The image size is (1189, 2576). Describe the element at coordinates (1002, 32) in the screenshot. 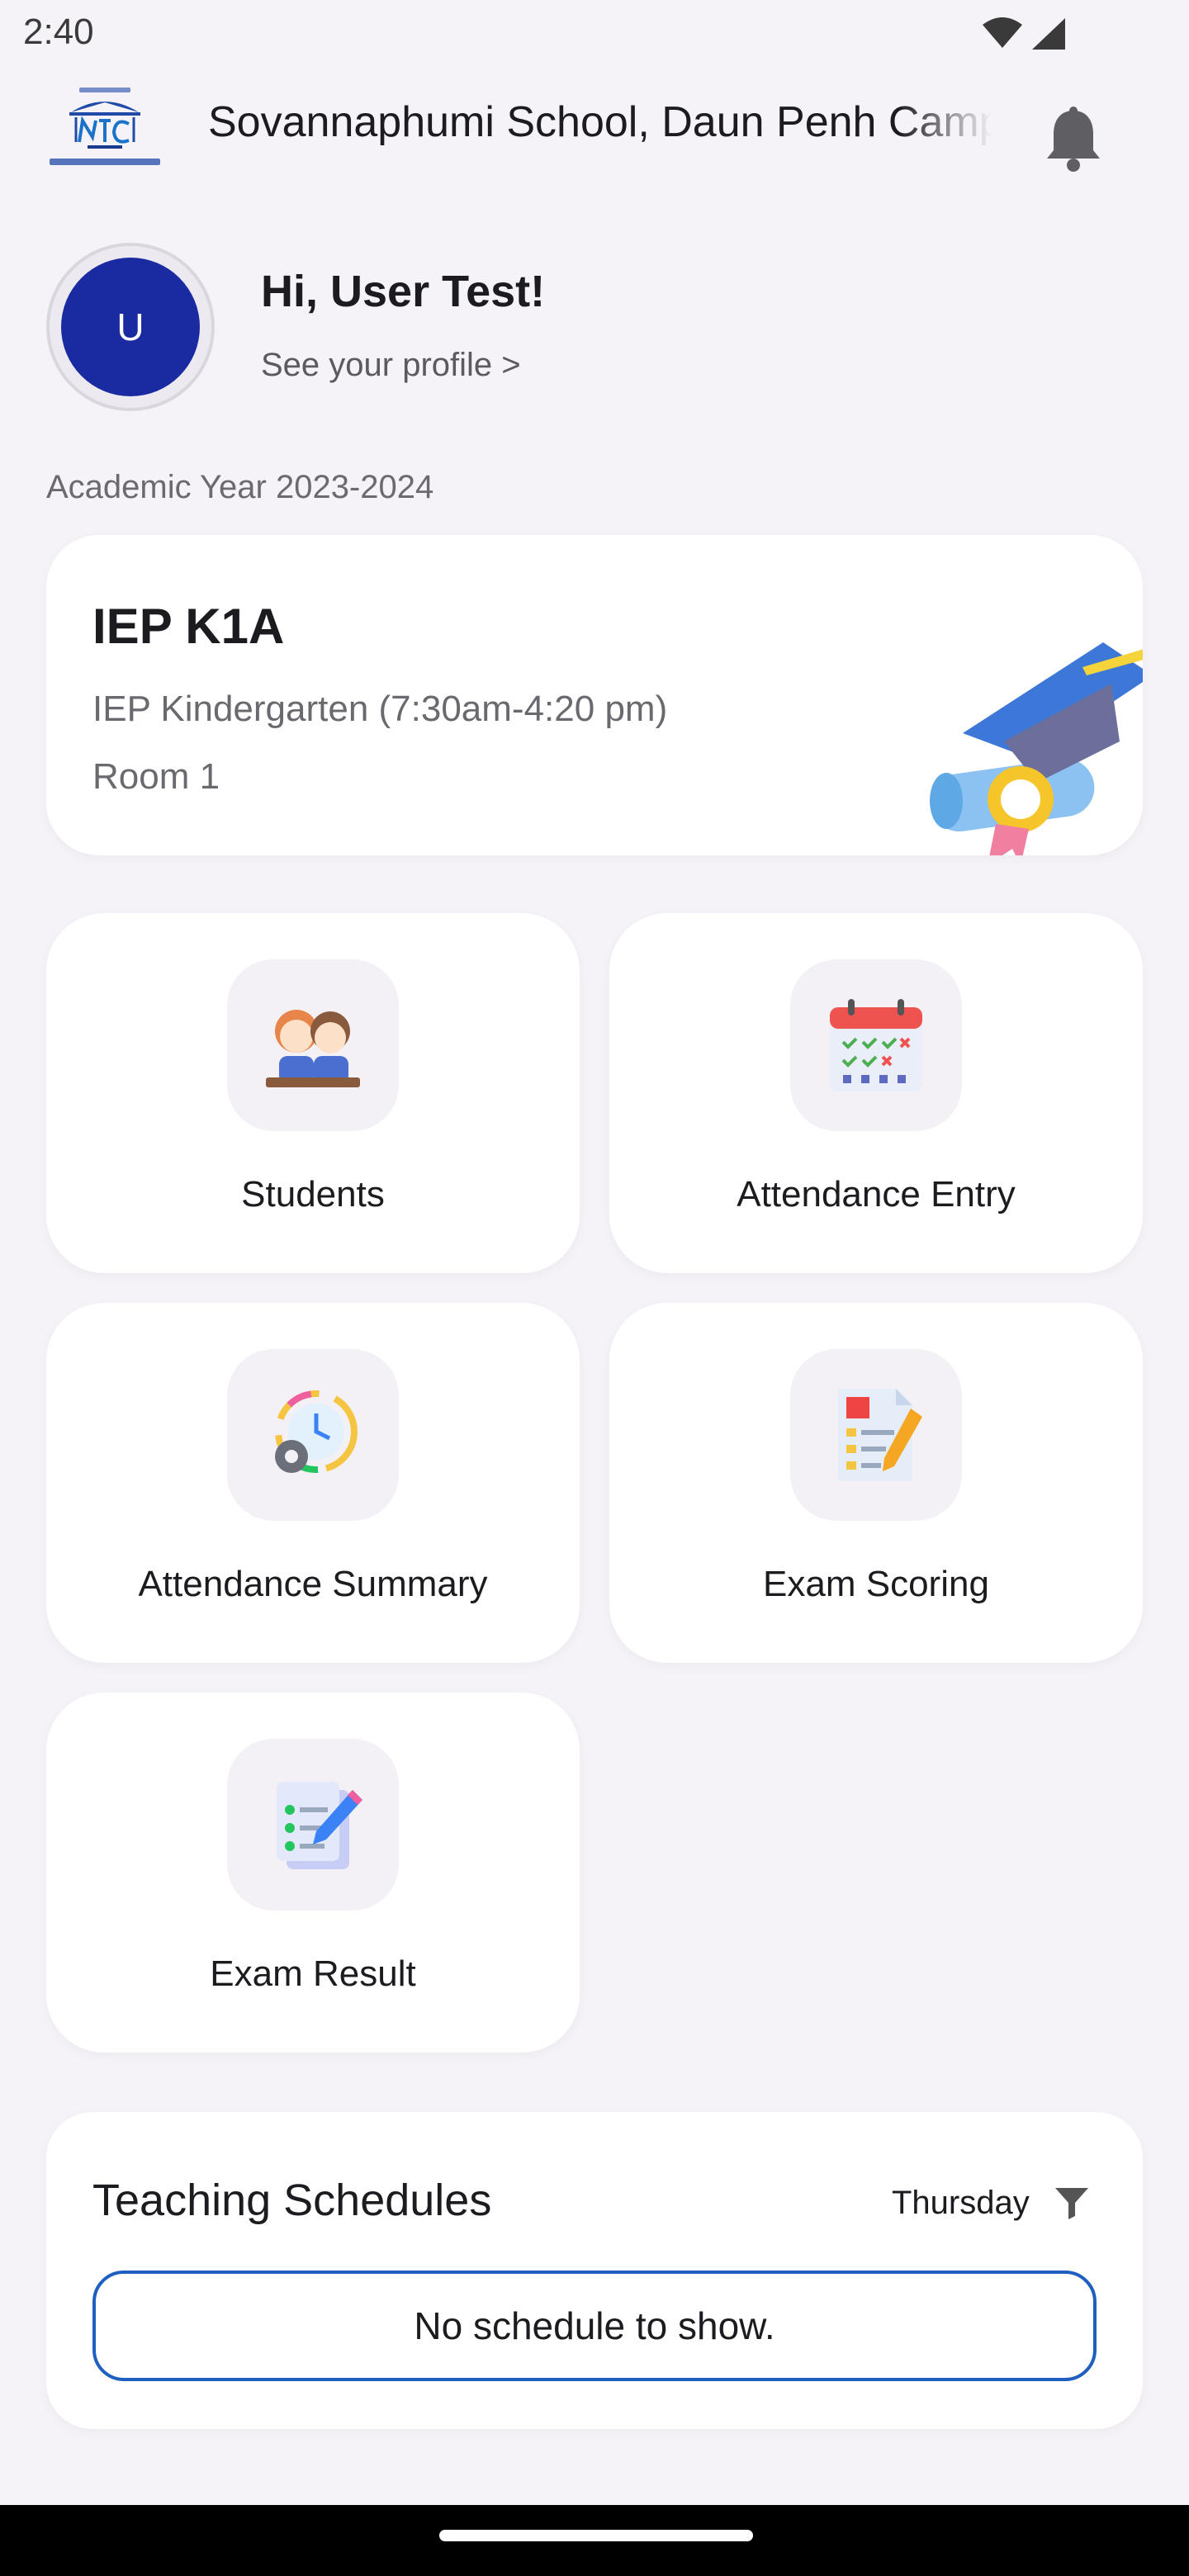

I see `wifi-icon` at that location.